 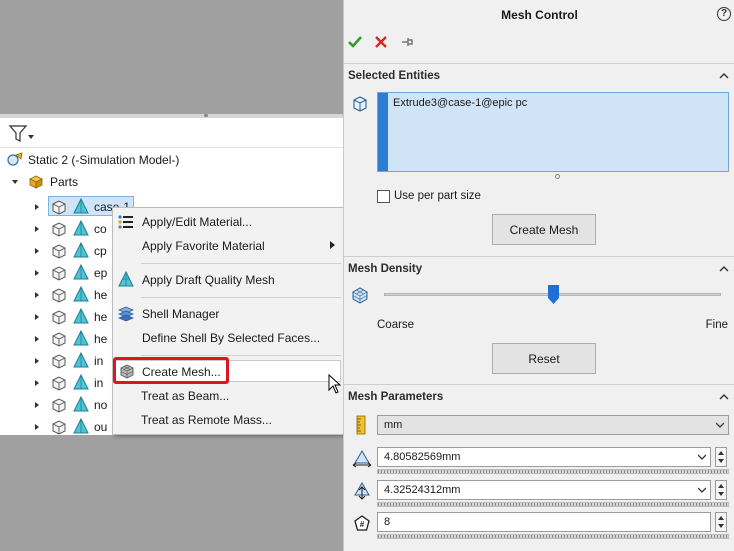 What do you see at coordinates (241, 297) in the screenshot?
I see `menu-separator` at bounding box center [241, 297].